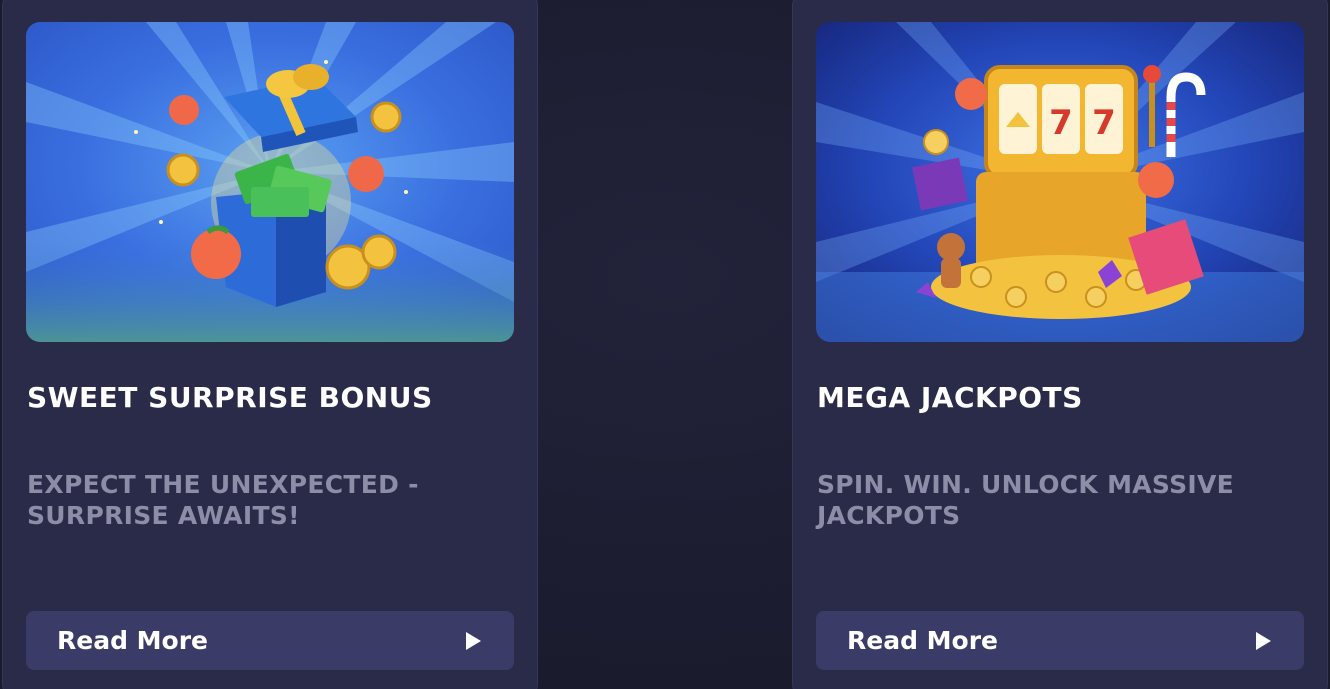 This screenshot has height=689, width=1330. I want to click on card-subtitle: EXPECT THE UNEXPECTED - SURPRISE AWAITS!, so click(223, 500).